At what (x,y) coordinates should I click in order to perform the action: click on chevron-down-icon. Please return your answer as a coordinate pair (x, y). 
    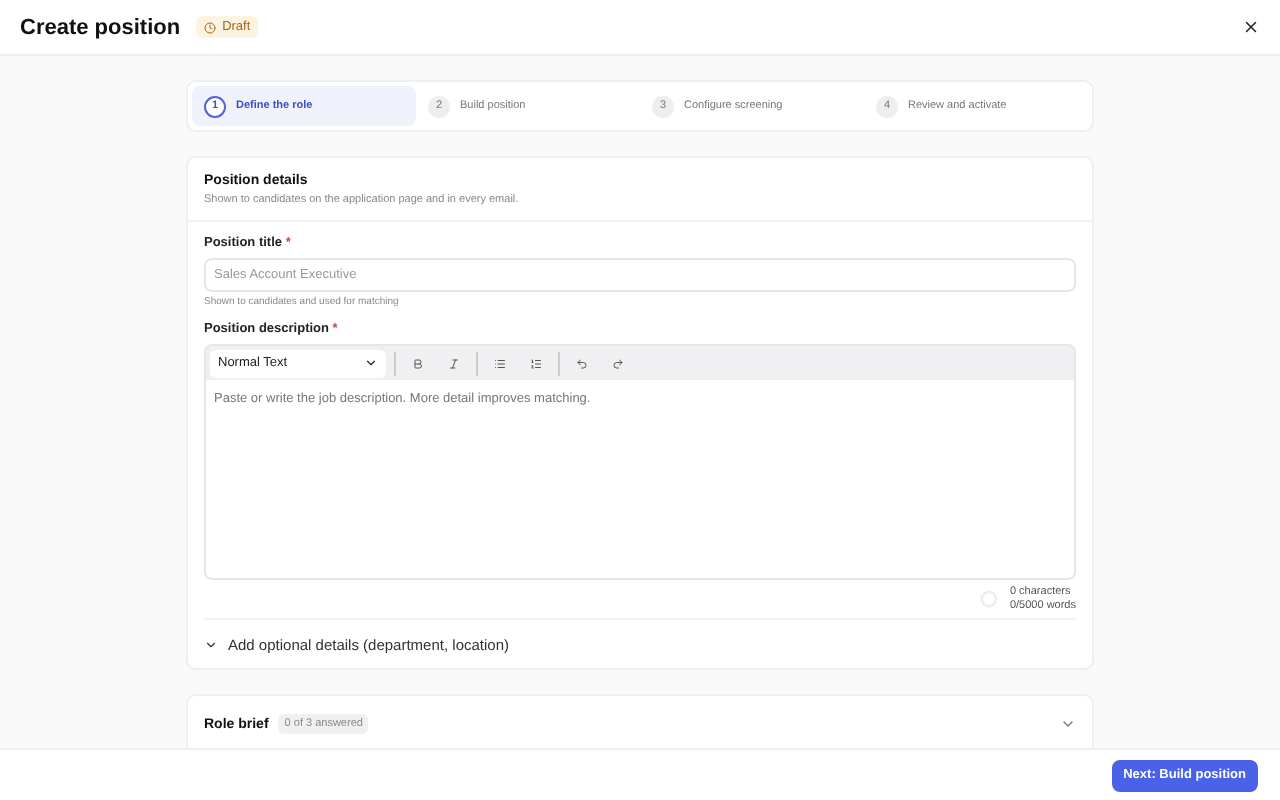
    Looking at the image, I should click on (371, 363).